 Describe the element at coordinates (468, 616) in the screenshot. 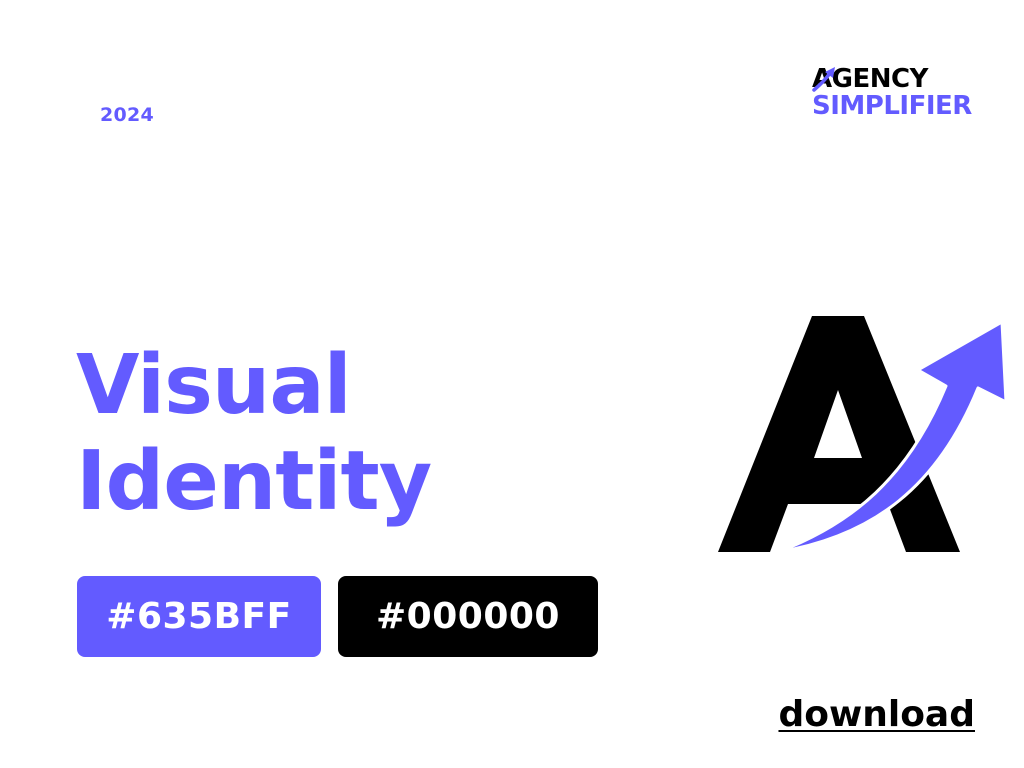

I see `secondary-color-swatch: #000000` at that location.